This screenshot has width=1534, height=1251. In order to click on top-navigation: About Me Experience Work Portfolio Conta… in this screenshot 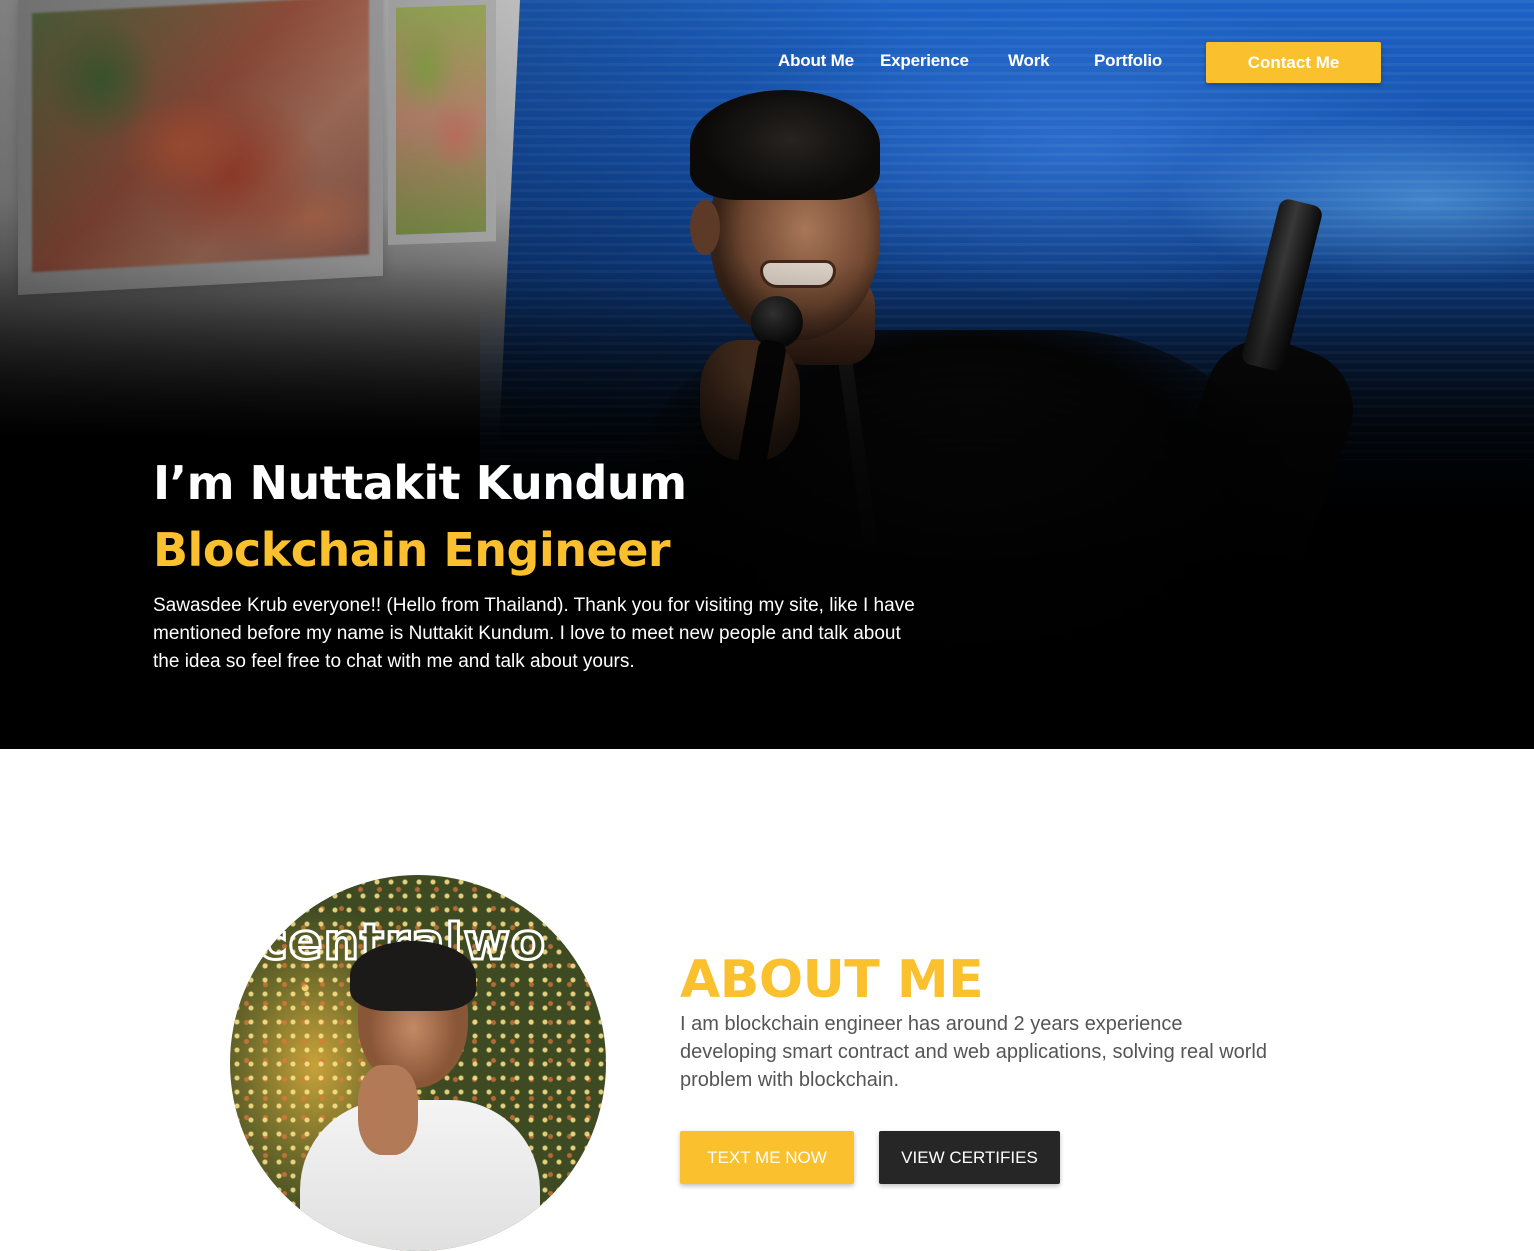, I will do `click(767, 62)`.